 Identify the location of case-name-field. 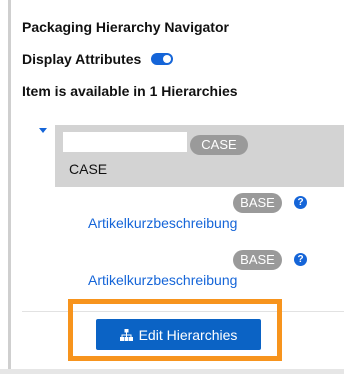
(125, 142).